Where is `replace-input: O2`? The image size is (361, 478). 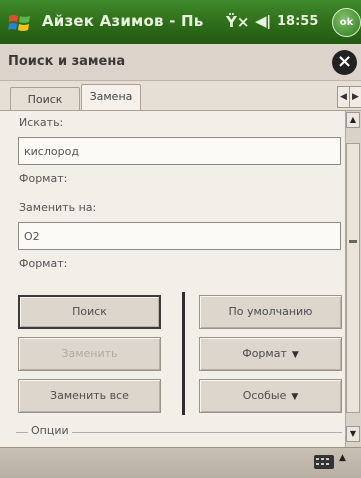 replace-input: O2 is located at coordinates (179, 236).